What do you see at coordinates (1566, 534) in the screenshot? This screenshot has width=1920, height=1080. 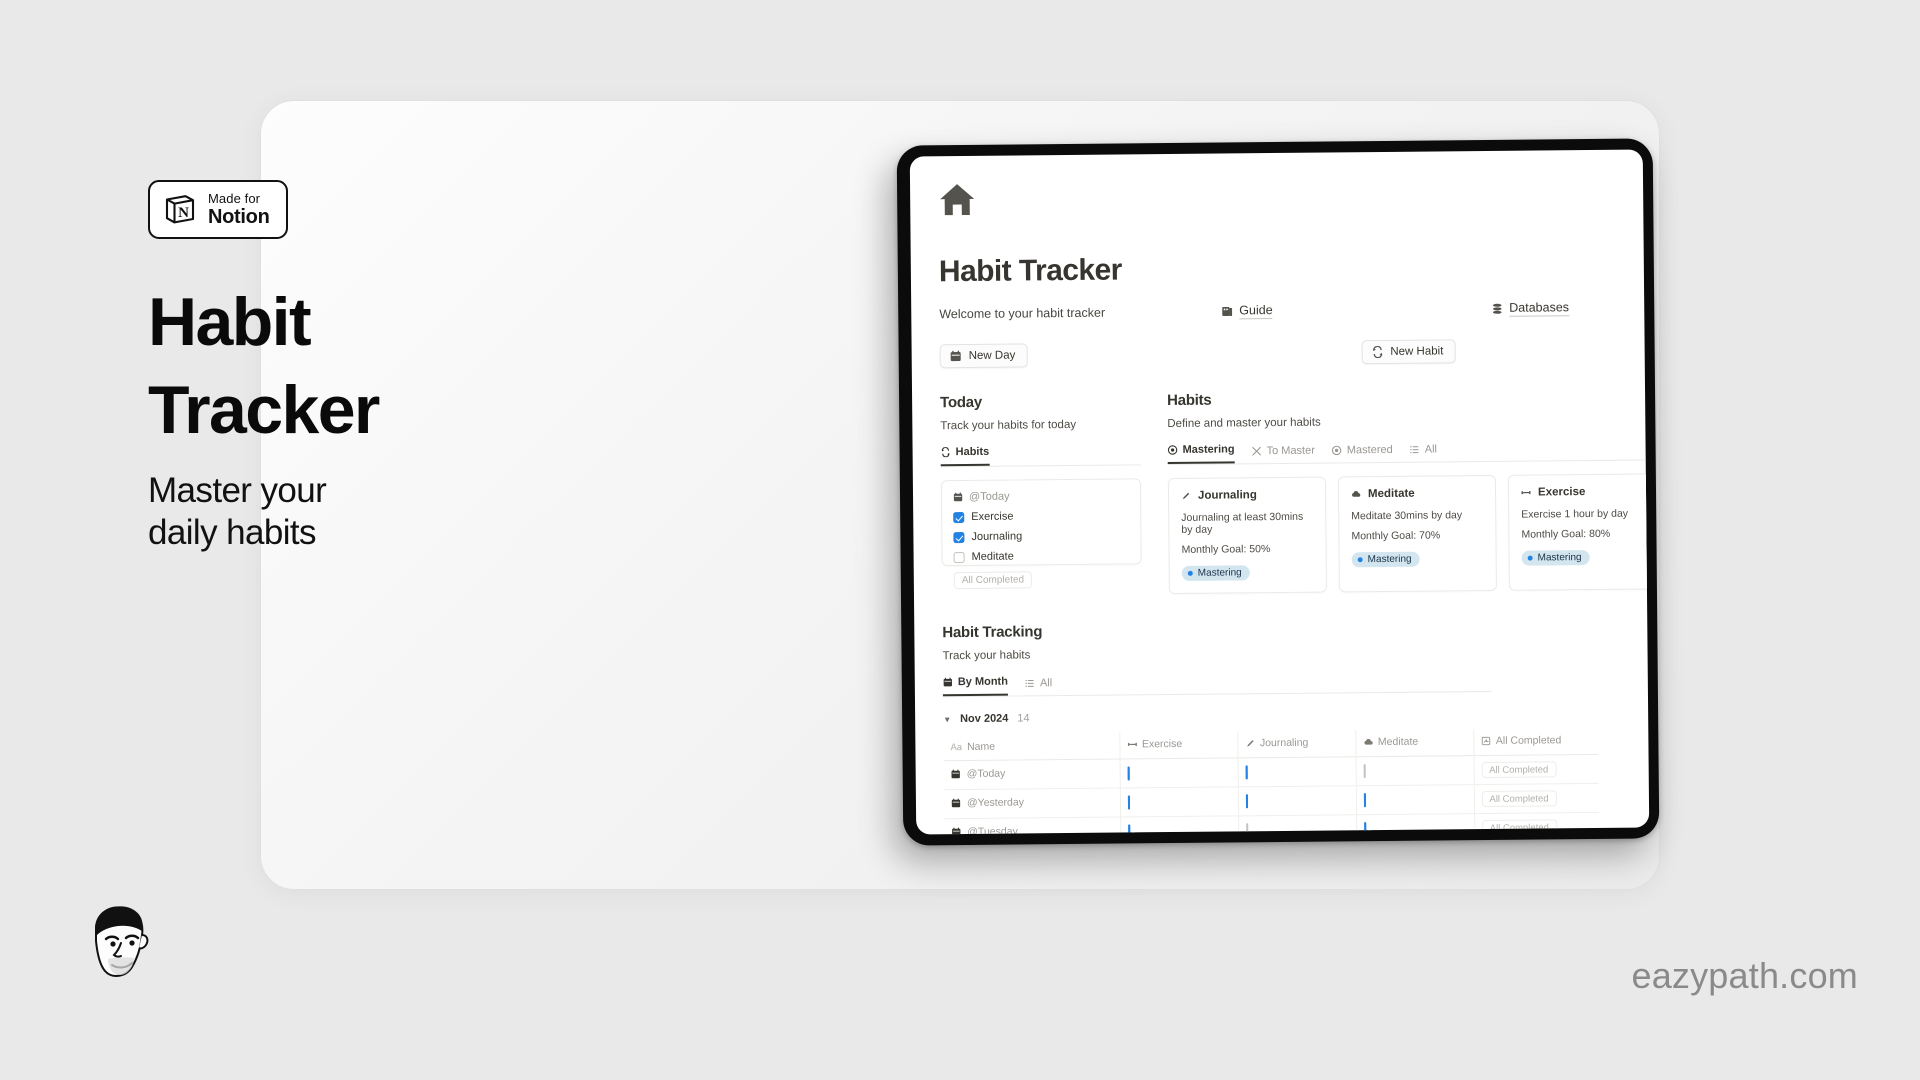 I see `habit-card-exercise-goal: Monthly Goal: 80%` at bounding box center [1566, 534].